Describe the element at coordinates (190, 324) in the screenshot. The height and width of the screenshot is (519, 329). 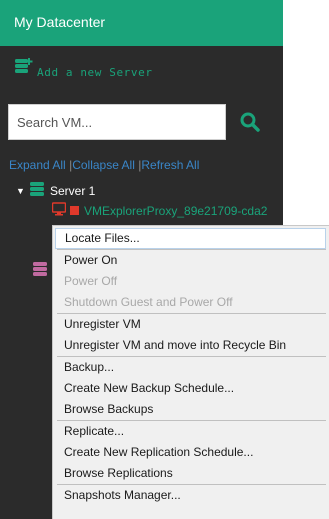
I see `menu-item-unregister-vm: Unregister VM` at that location.